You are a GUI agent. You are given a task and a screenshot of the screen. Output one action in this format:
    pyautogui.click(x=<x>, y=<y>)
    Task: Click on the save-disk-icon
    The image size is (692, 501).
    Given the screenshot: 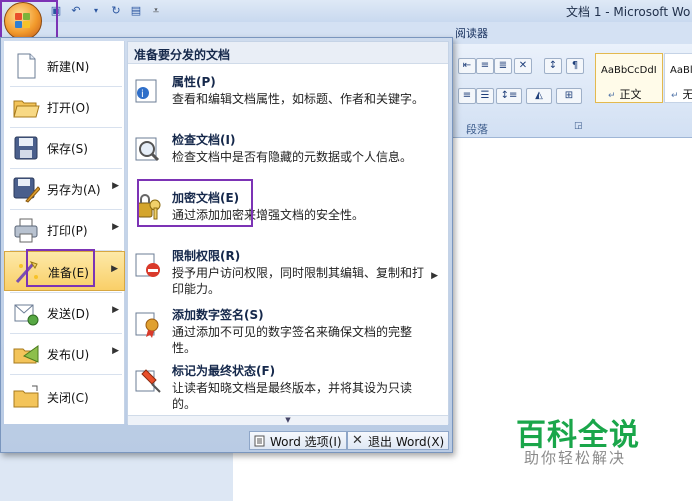 What is the action you would take?
    pyautogui.click(x=26, y=148)
    